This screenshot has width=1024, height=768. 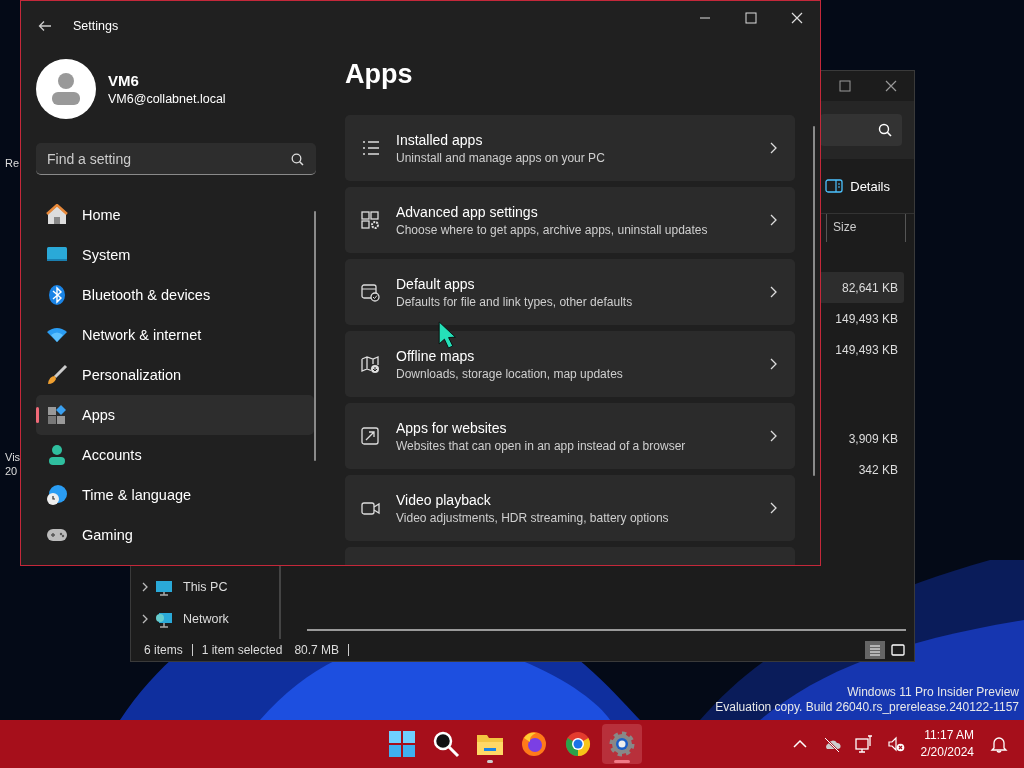 I want to click on apps-grid-icon, so click(x=57, y=415).